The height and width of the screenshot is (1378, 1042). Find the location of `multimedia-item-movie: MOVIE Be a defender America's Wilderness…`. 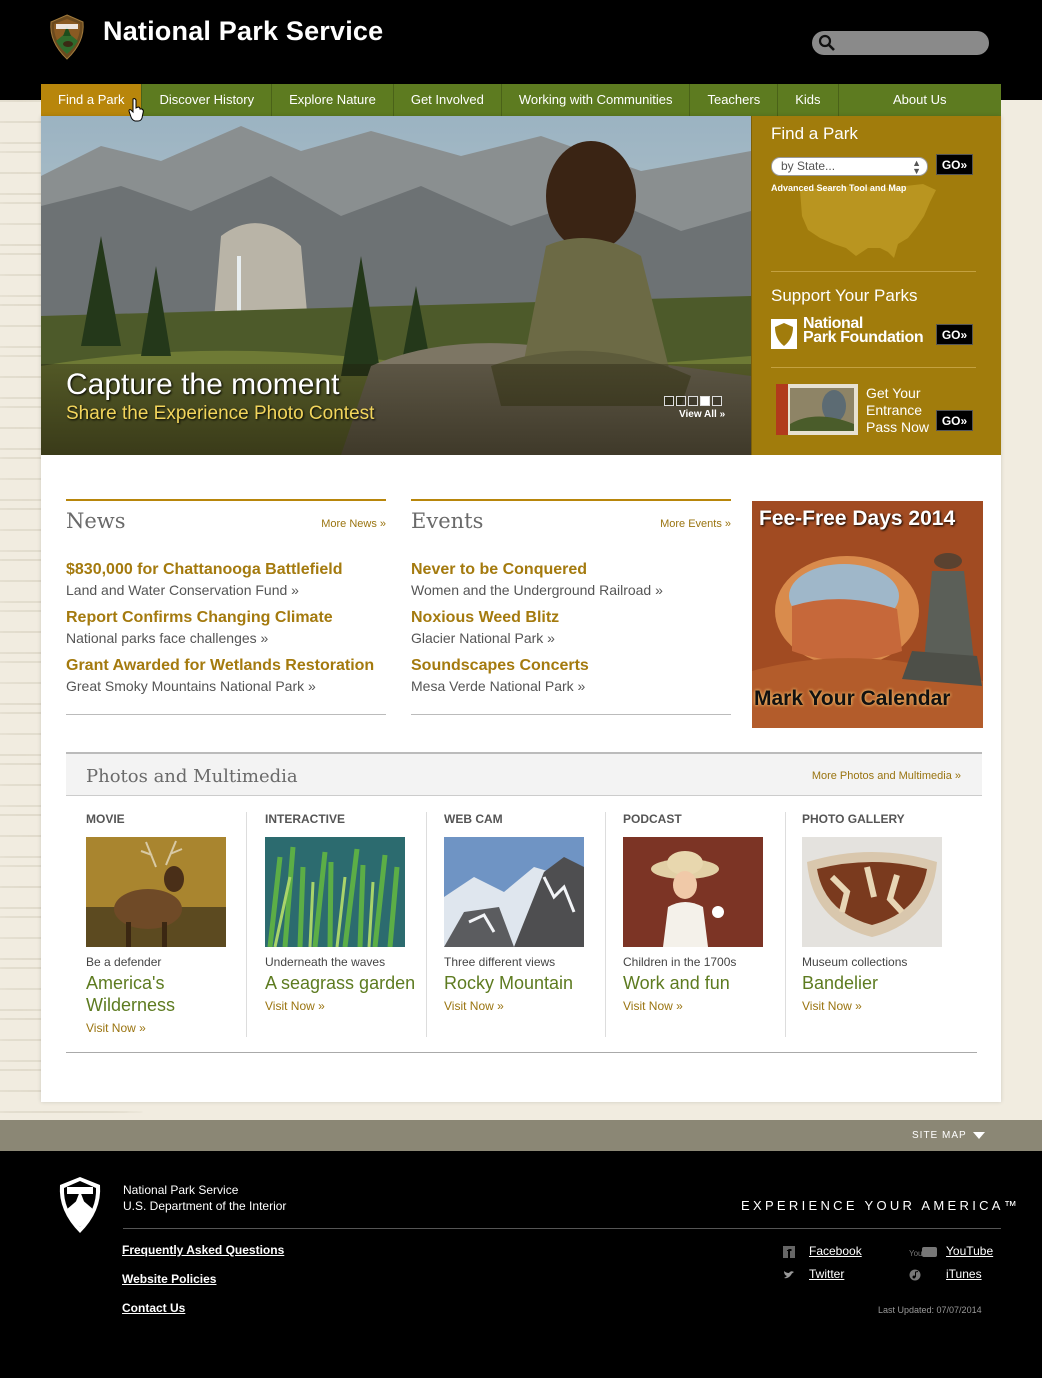

multimedia-item-movie: MOVIE Be a defender America's Wilderness… is located at coordinates (166, 924).